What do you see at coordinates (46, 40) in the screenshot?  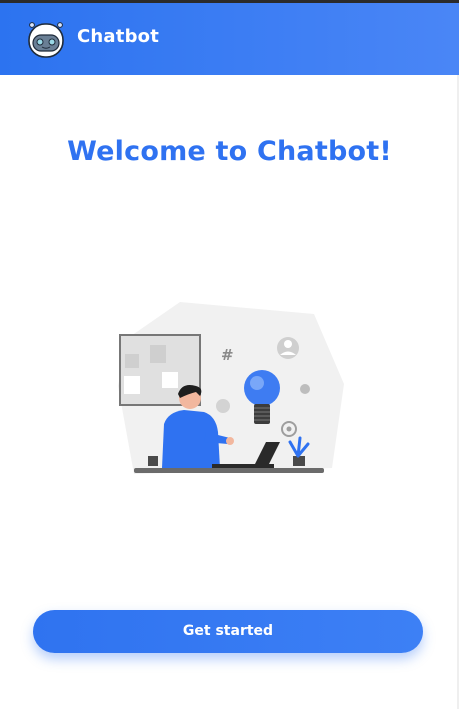 I see `robot-face-icon` at bounding box center [46, 40].